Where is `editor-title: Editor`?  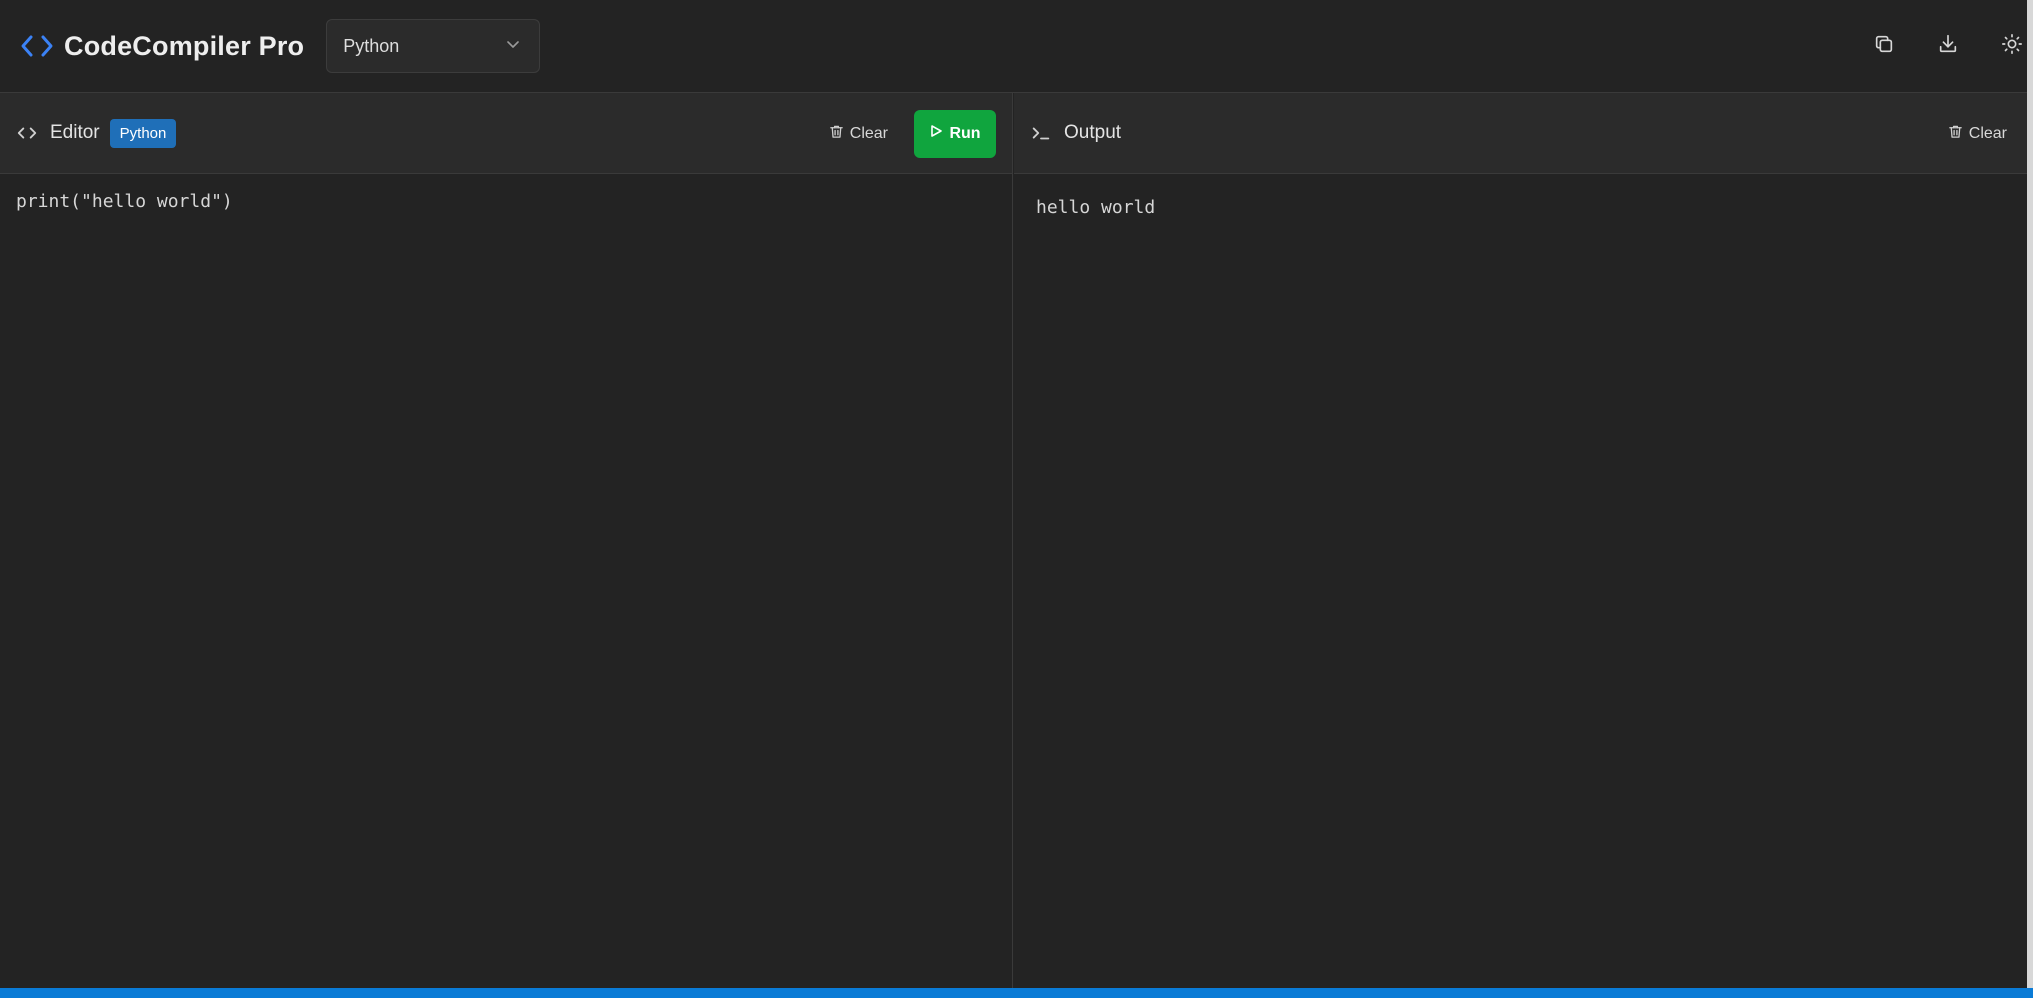 editor-title: Editor is located at coordinates (75, 132).